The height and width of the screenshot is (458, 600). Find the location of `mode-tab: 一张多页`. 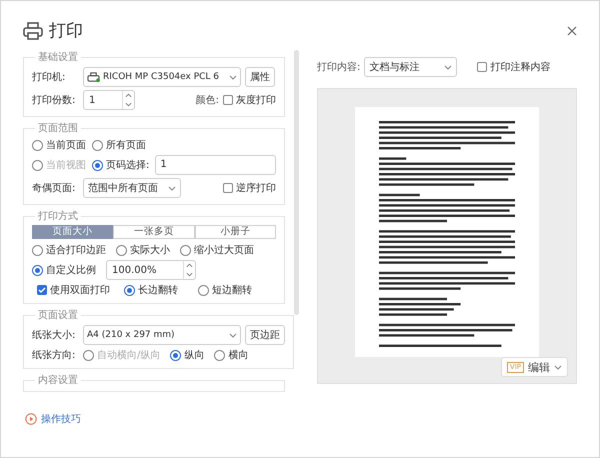

mode-tab: 一张多页 is located at coordinates (154, 232).